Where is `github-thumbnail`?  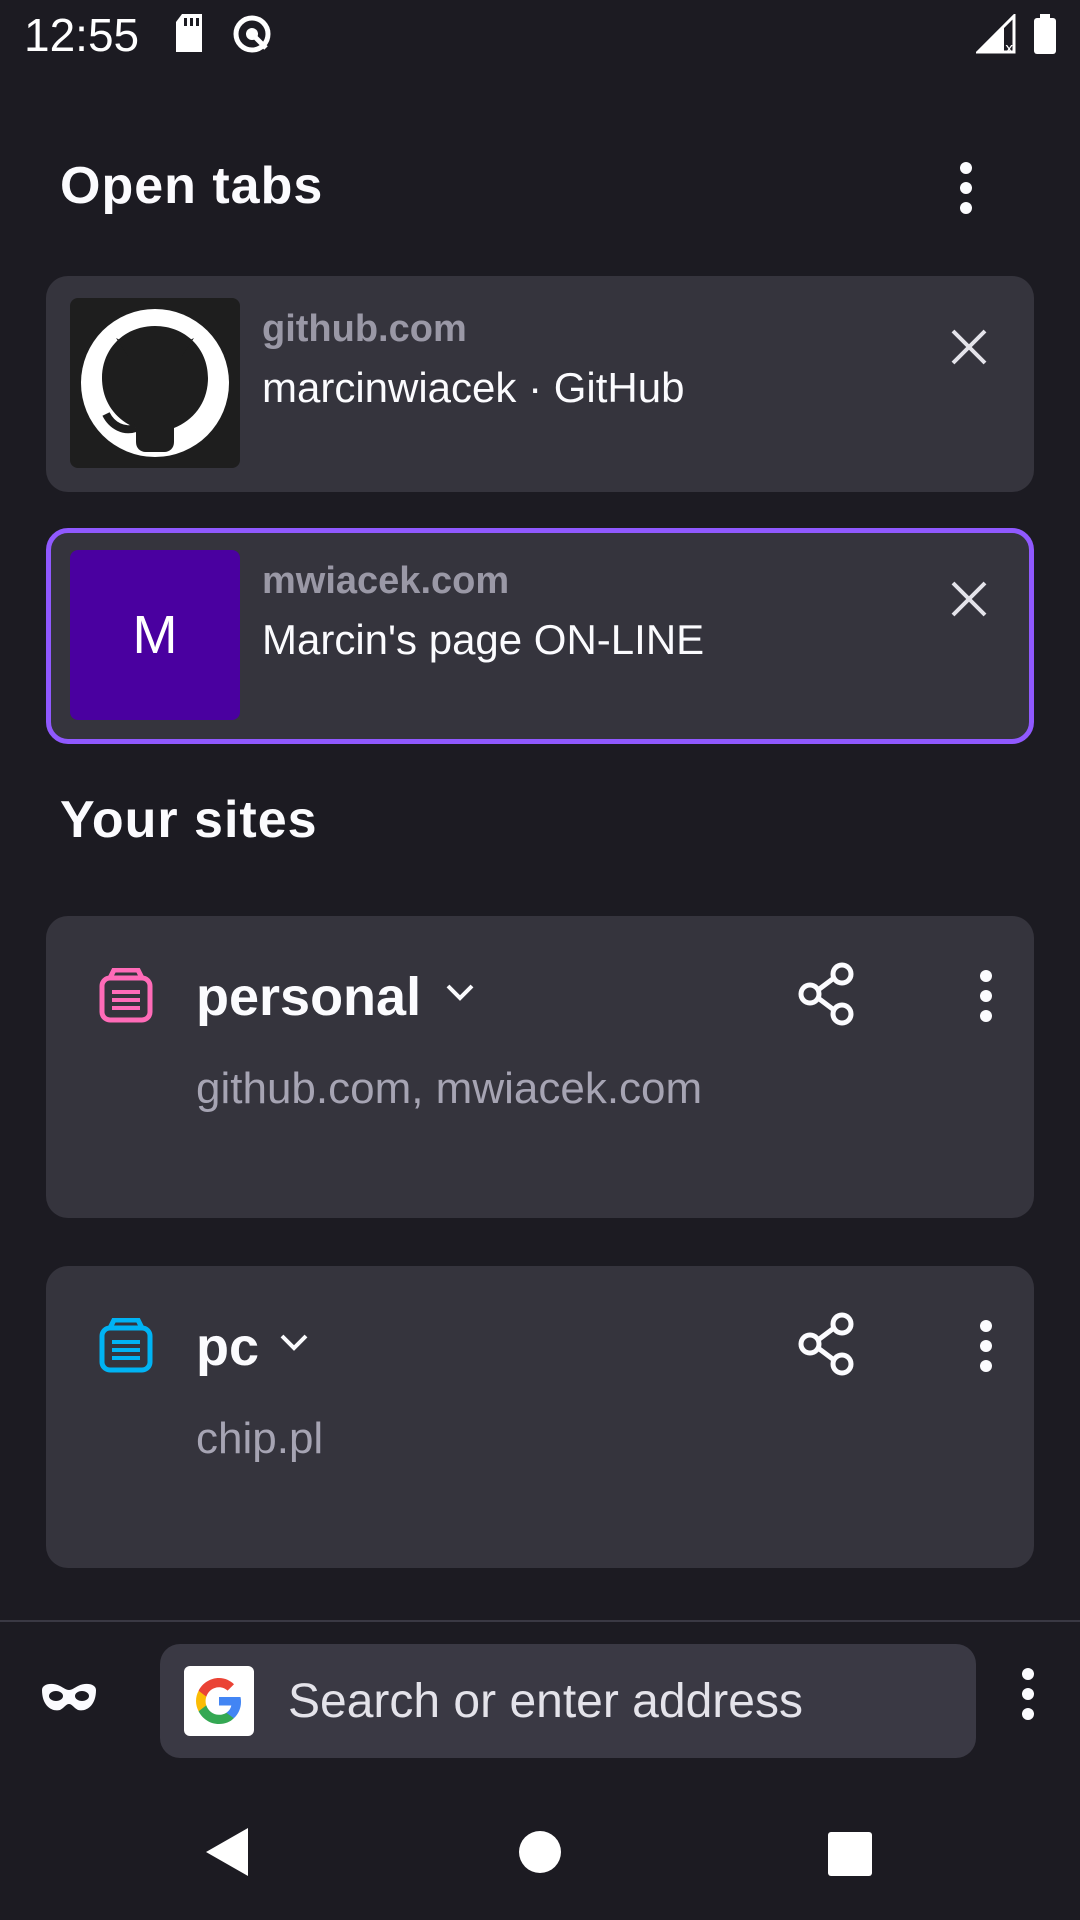 github-thumbnail is located at coordinates (155, 383).